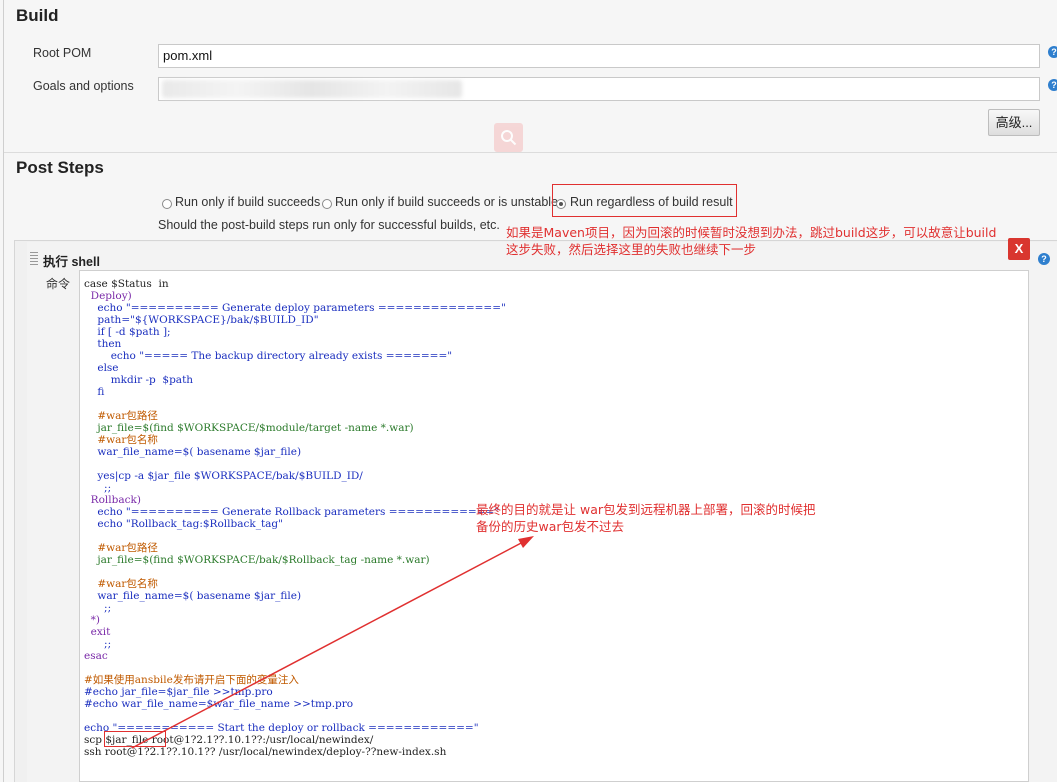  I want to click on annotation-arrow-icon, so click(332, 642).